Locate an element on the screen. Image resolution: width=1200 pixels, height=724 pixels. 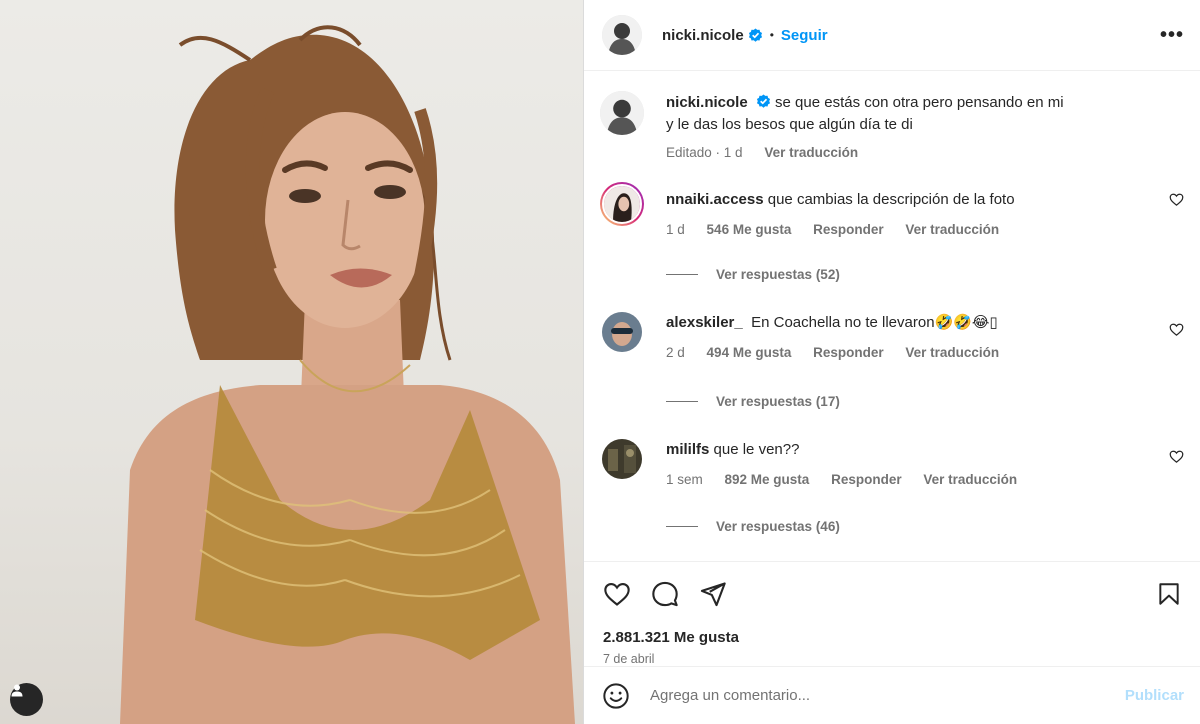
comment-icon is located at coordinates (665, 593).